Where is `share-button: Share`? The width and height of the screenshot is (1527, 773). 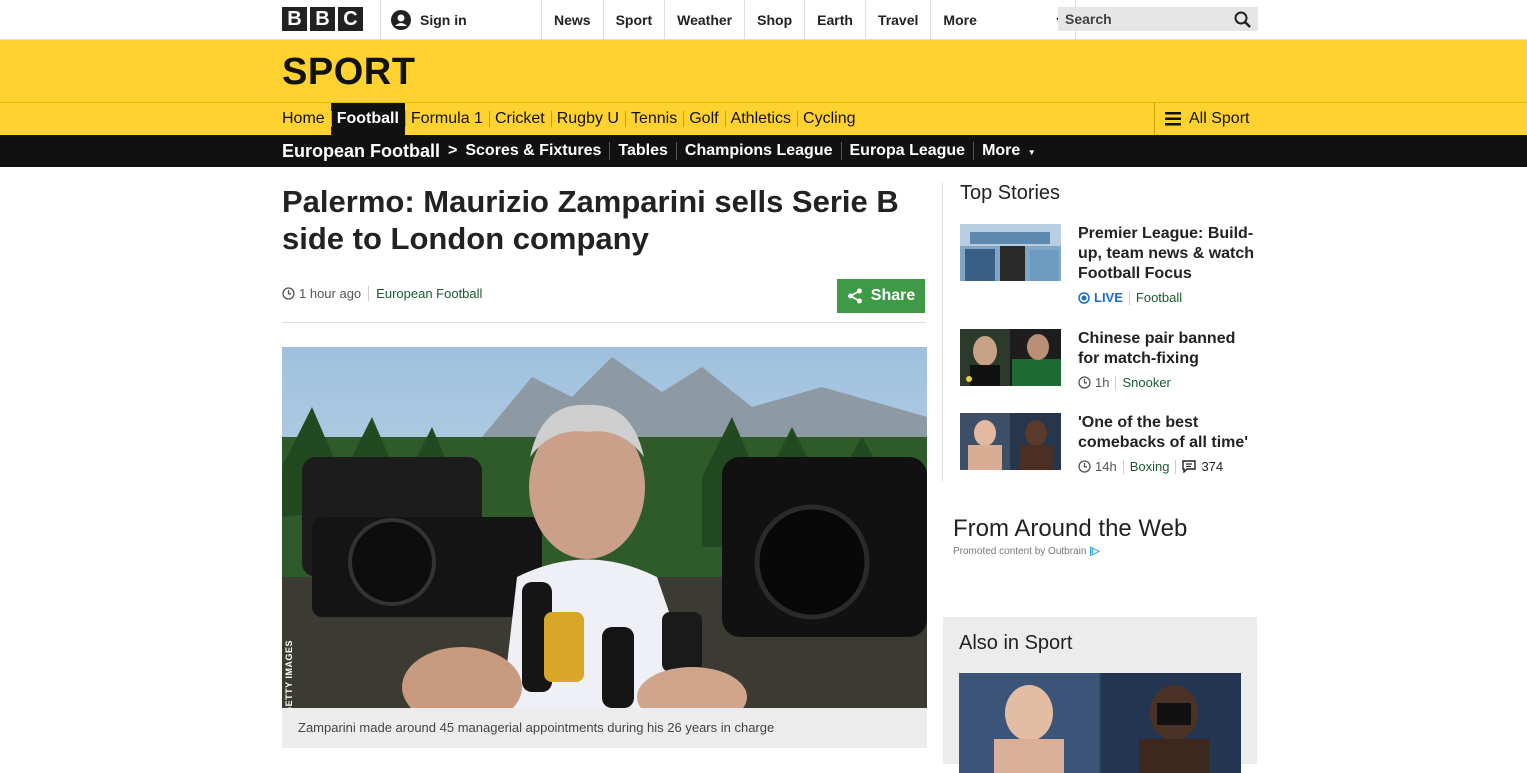
share-button: Share is located at coordinates (881, 296).